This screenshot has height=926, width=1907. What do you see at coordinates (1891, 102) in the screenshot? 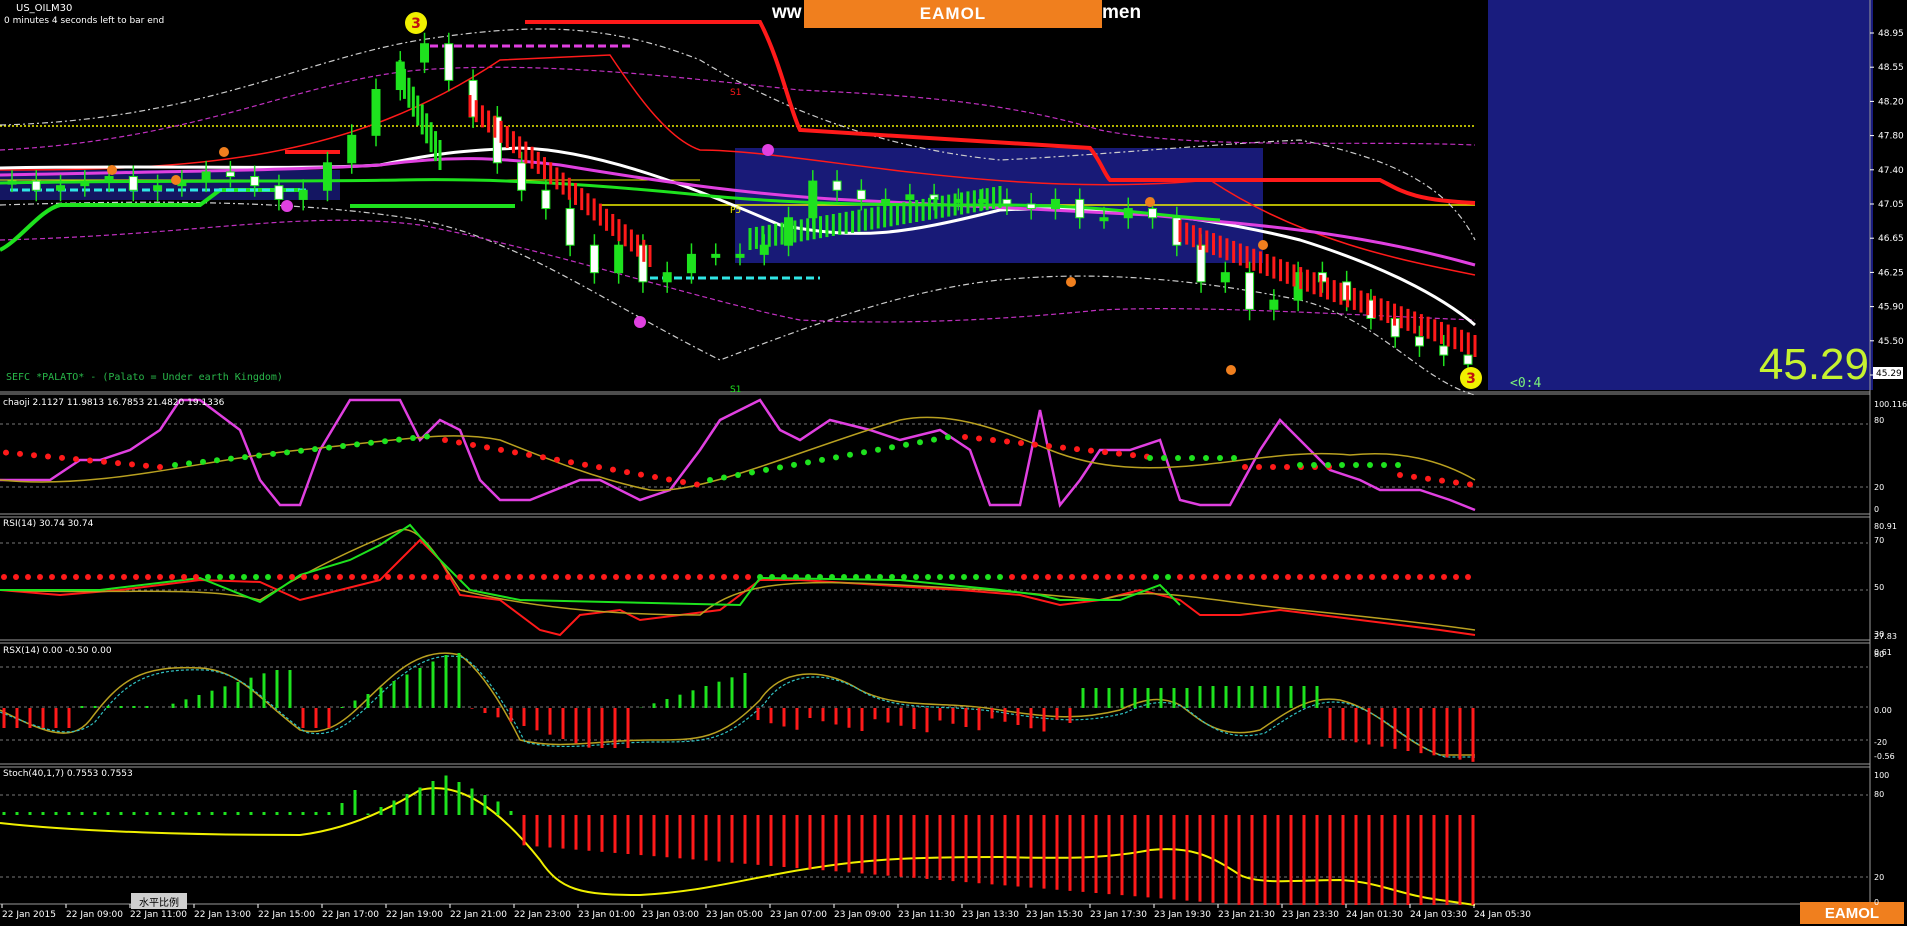
I see `price-tick: 48.20` at bounding box center [1891, 102].